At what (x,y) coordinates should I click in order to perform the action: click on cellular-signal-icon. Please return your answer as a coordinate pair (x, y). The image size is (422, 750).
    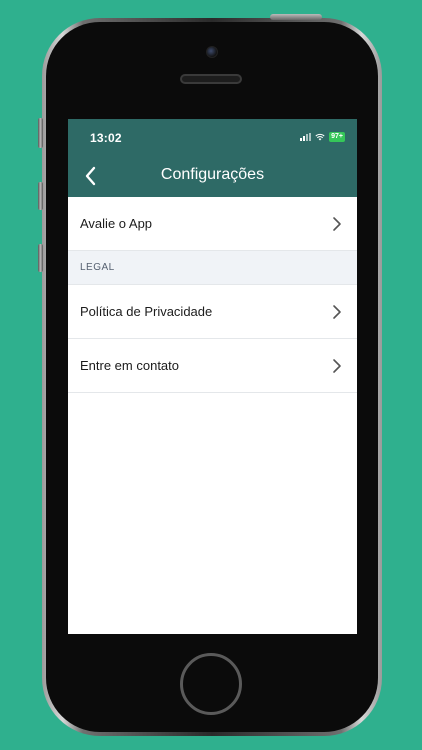
    Looking at the image, I should click on (306, 137).